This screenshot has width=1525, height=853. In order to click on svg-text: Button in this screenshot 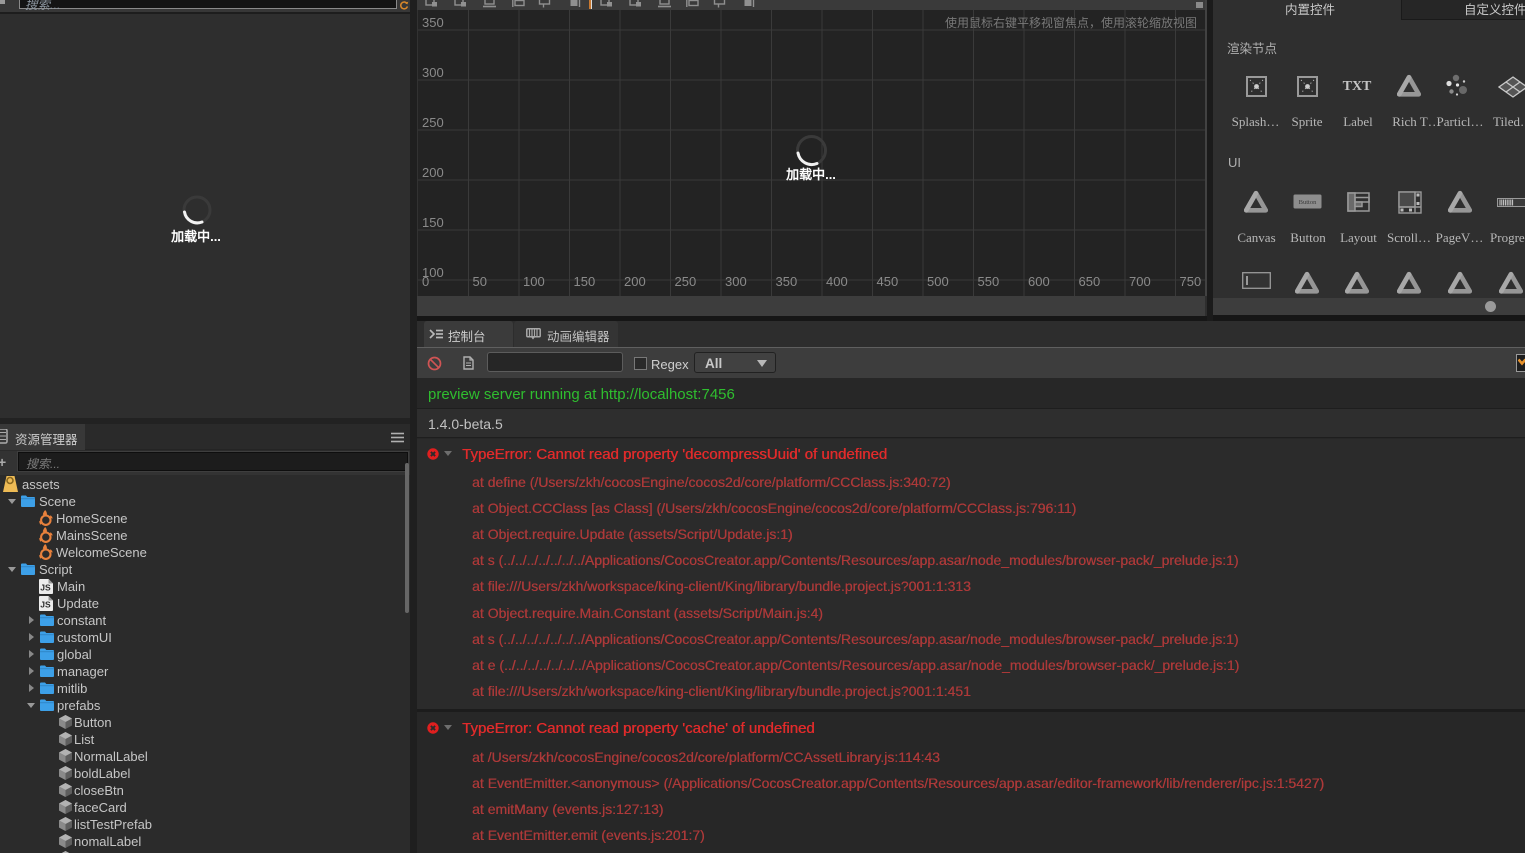, I will do `click(1308, 202)`.